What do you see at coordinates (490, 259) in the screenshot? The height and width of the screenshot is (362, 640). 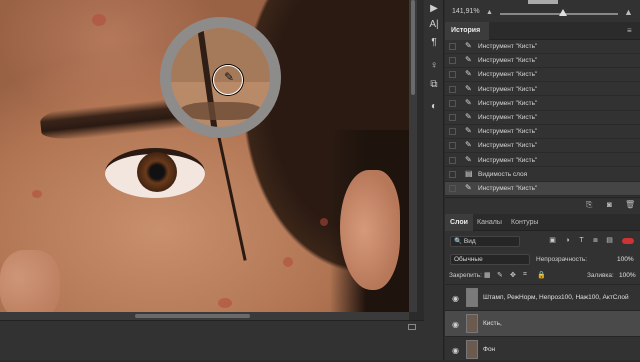 I see `blend-mode-select: Обычные` at bounding box center [490, 259].